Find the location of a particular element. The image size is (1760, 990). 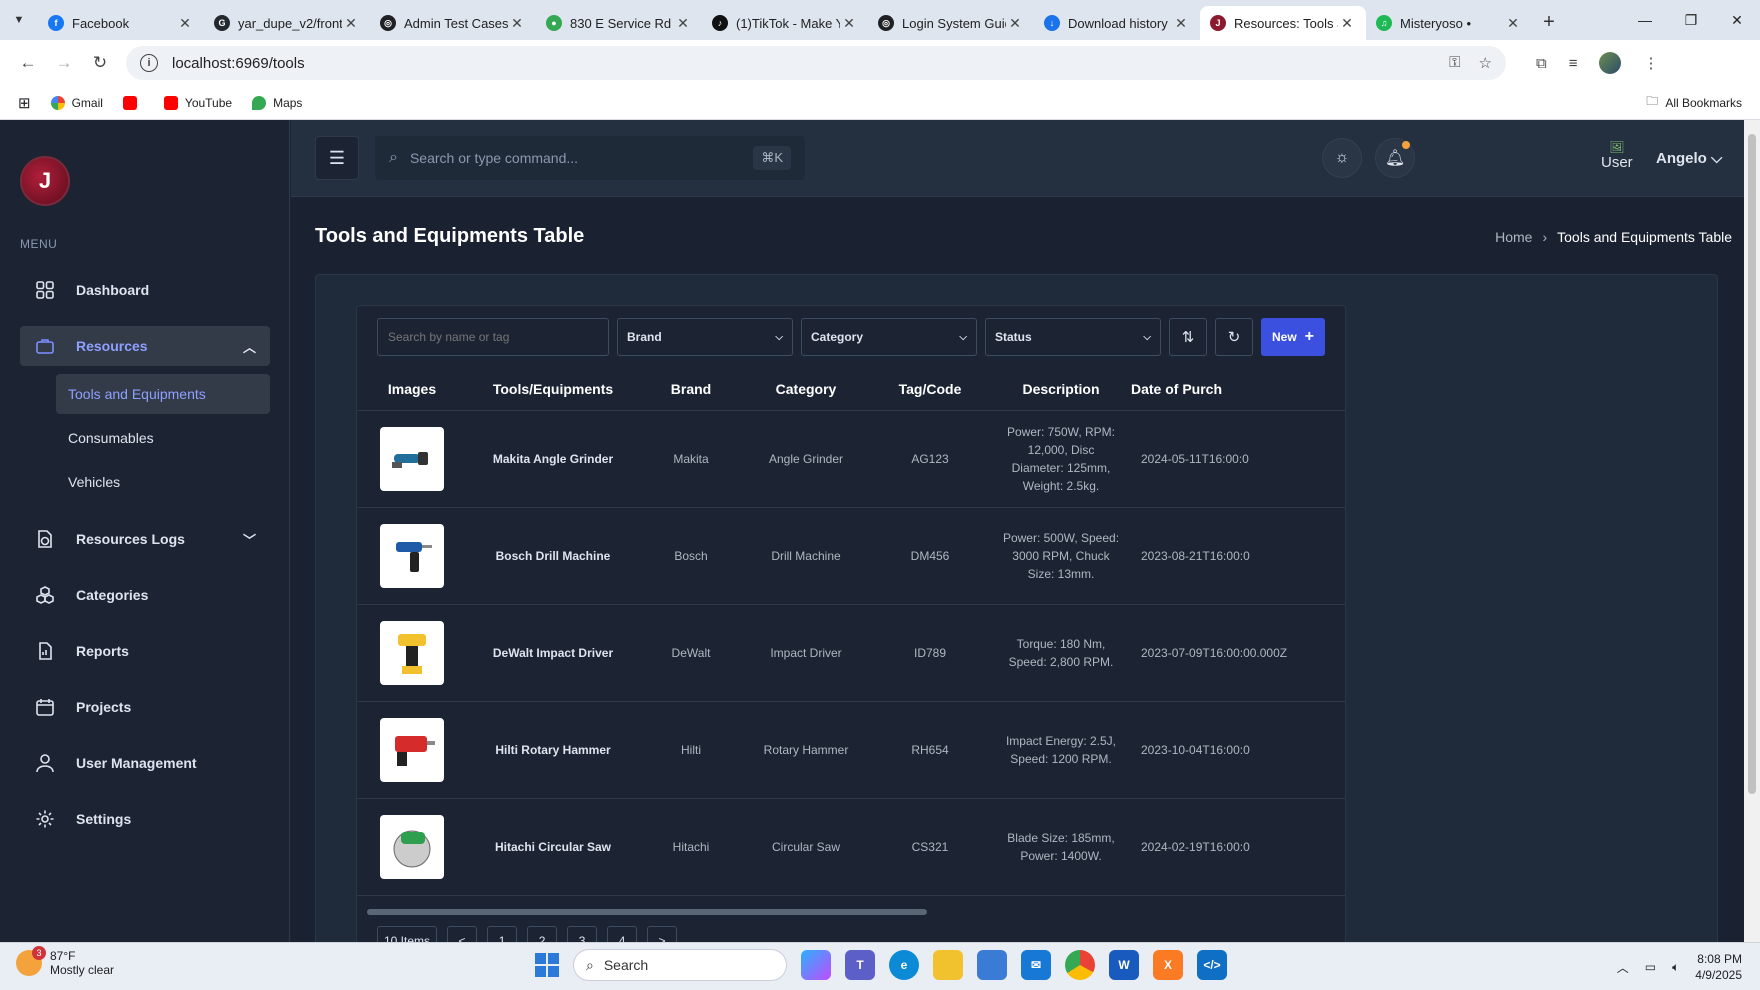

xampp-icon: X is located at coordinates (1168, 965).